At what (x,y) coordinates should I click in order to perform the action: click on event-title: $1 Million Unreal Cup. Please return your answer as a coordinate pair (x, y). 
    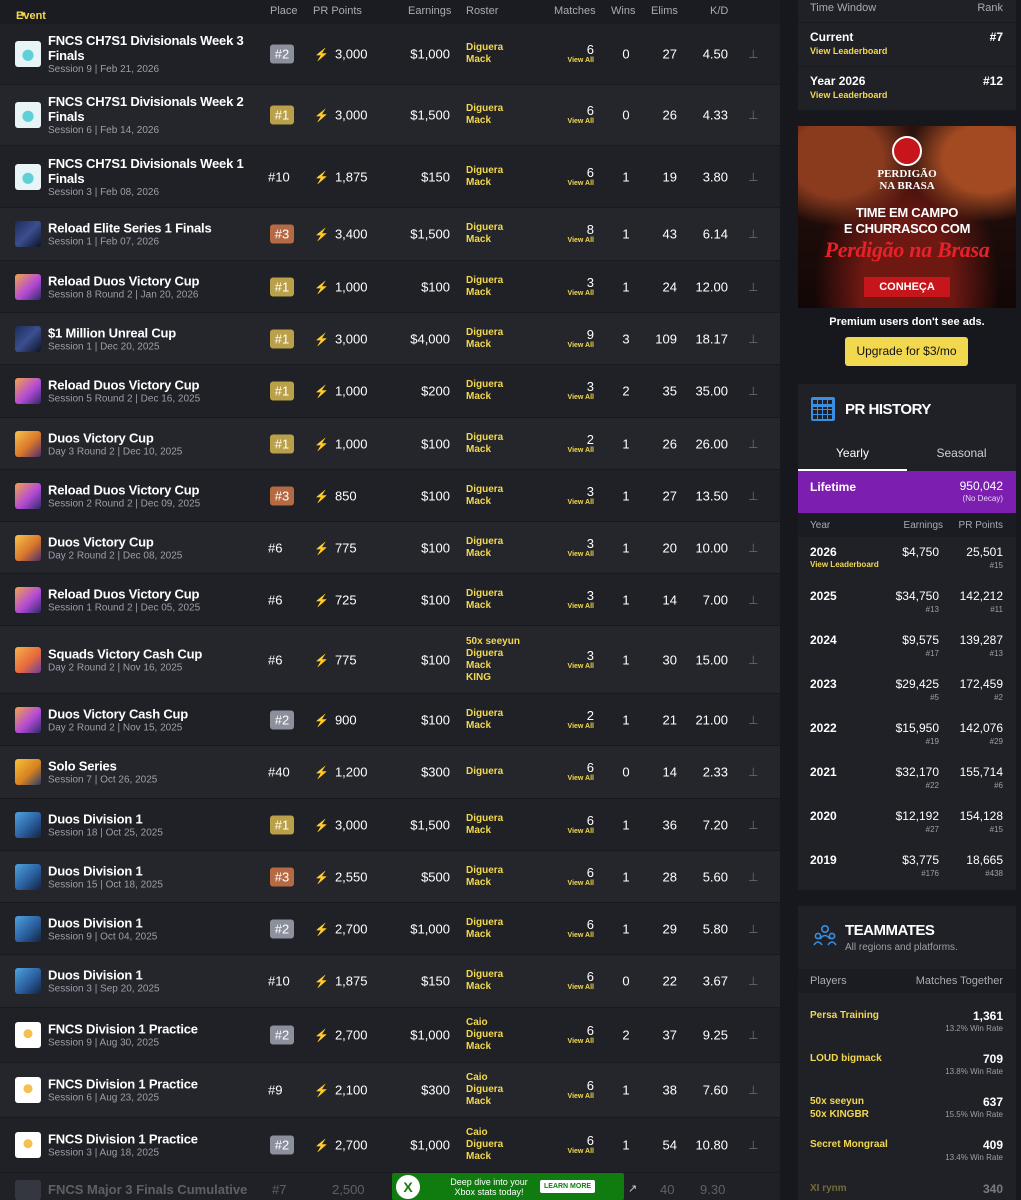
    Looking at the image, I should click on (153, 332).